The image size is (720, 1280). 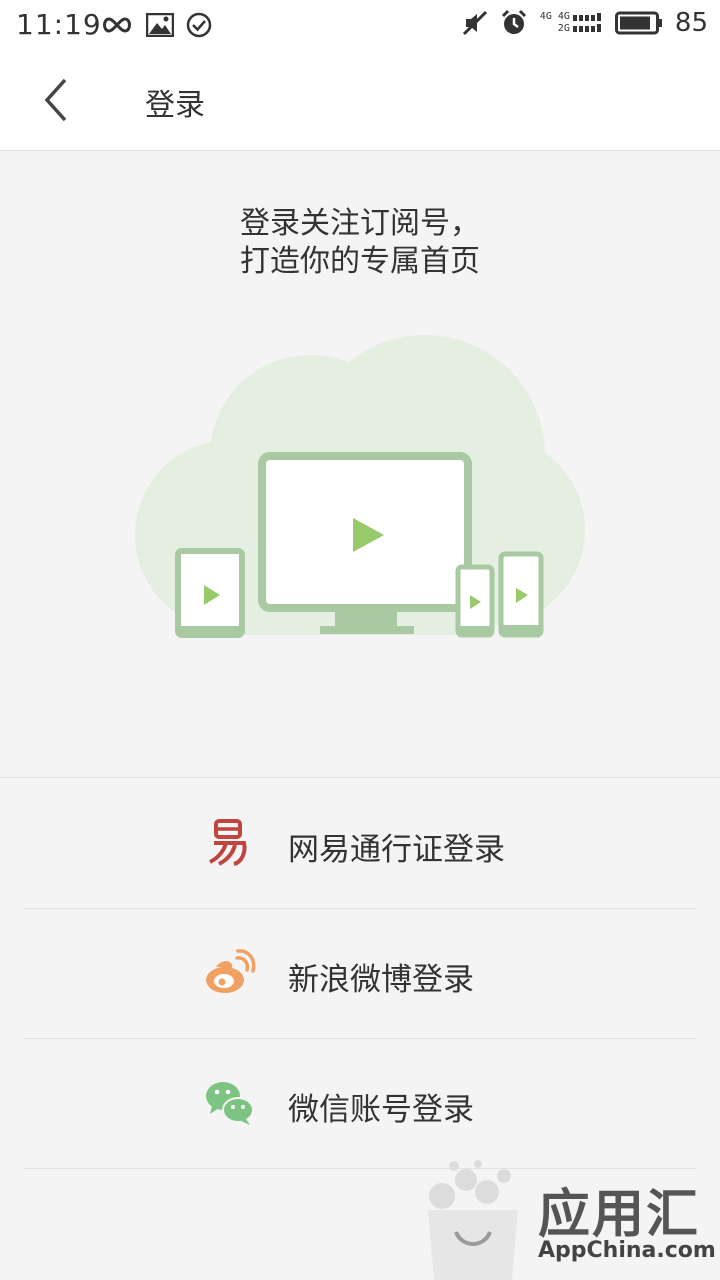 I want to click on hero-line-1: 登录关注订阅号，, so click(x=360, y=223).